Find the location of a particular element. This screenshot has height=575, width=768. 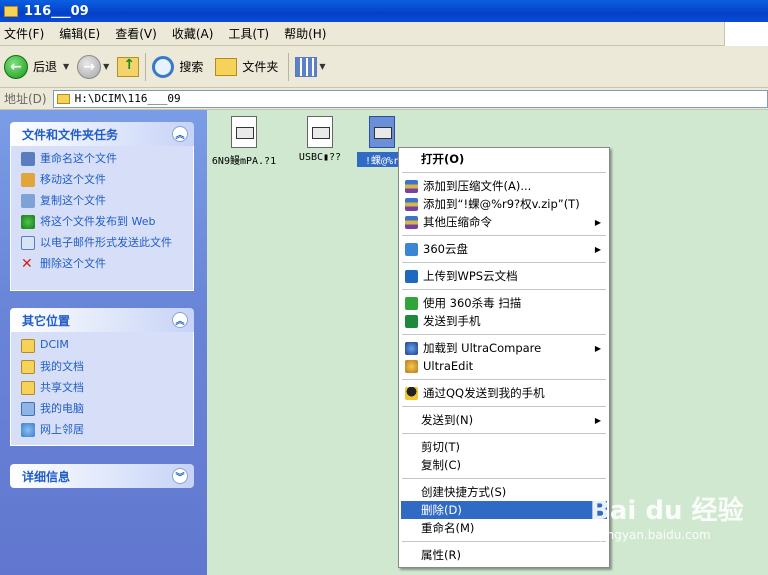

task-publish-web: 将这个文件发布到 Web is located at coordinates (104, 222).